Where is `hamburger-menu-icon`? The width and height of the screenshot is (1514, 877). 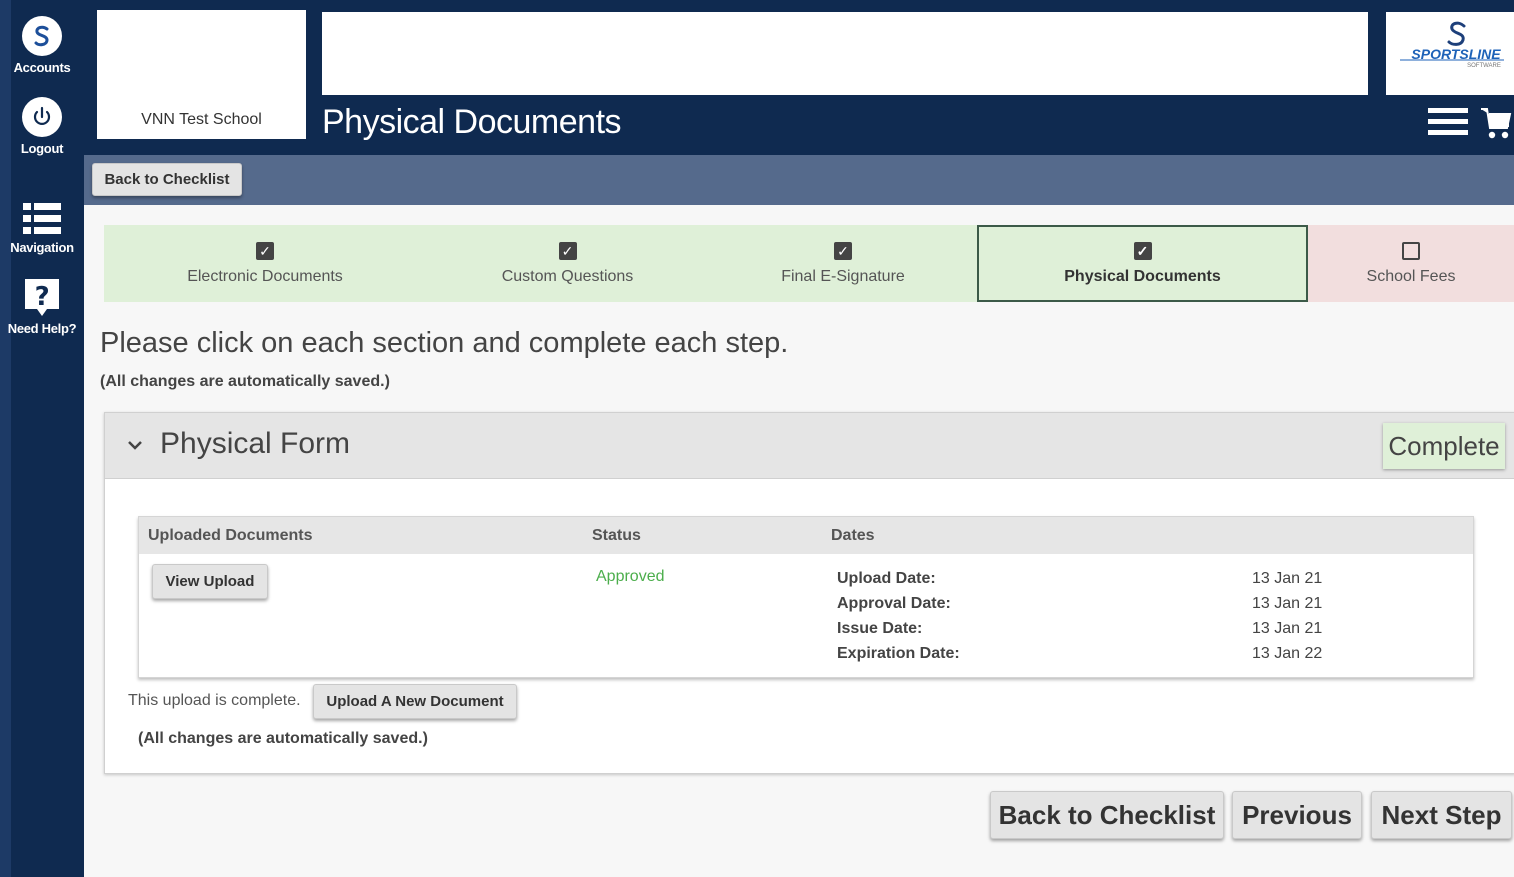
hamburger-menu-icon is located at coordinates (1448, 123).